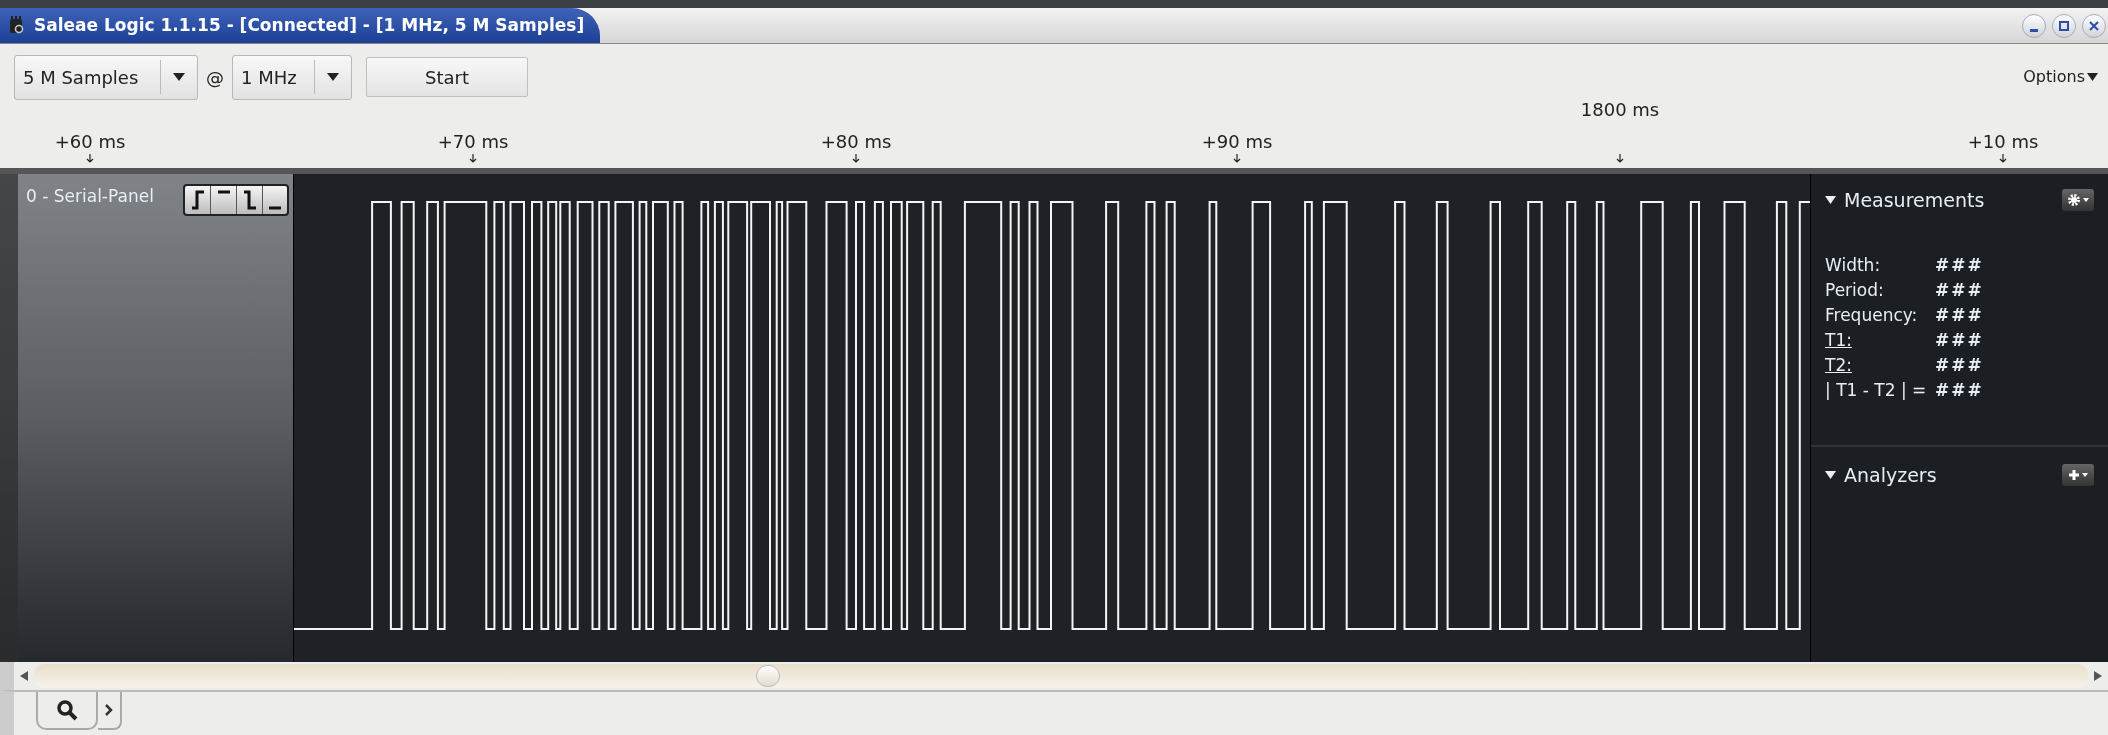  Describe the element at coordinates (856, 142) in the screenshot. I see `time-marker: +80 ms` at that location.